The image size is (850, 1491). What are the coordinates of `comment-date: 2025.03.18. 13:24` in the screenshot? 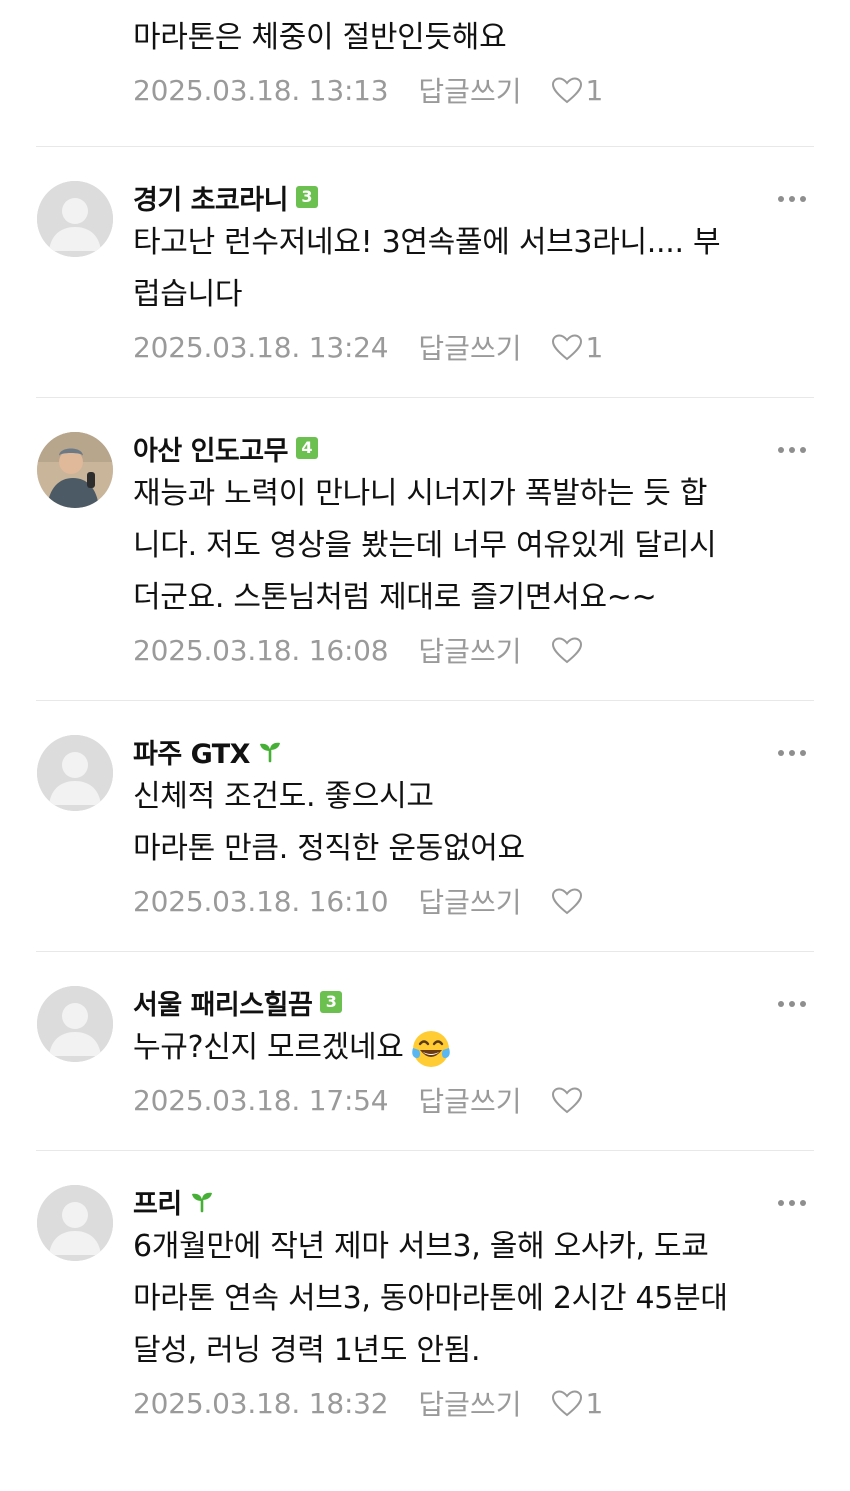 It's located at (261, 347).